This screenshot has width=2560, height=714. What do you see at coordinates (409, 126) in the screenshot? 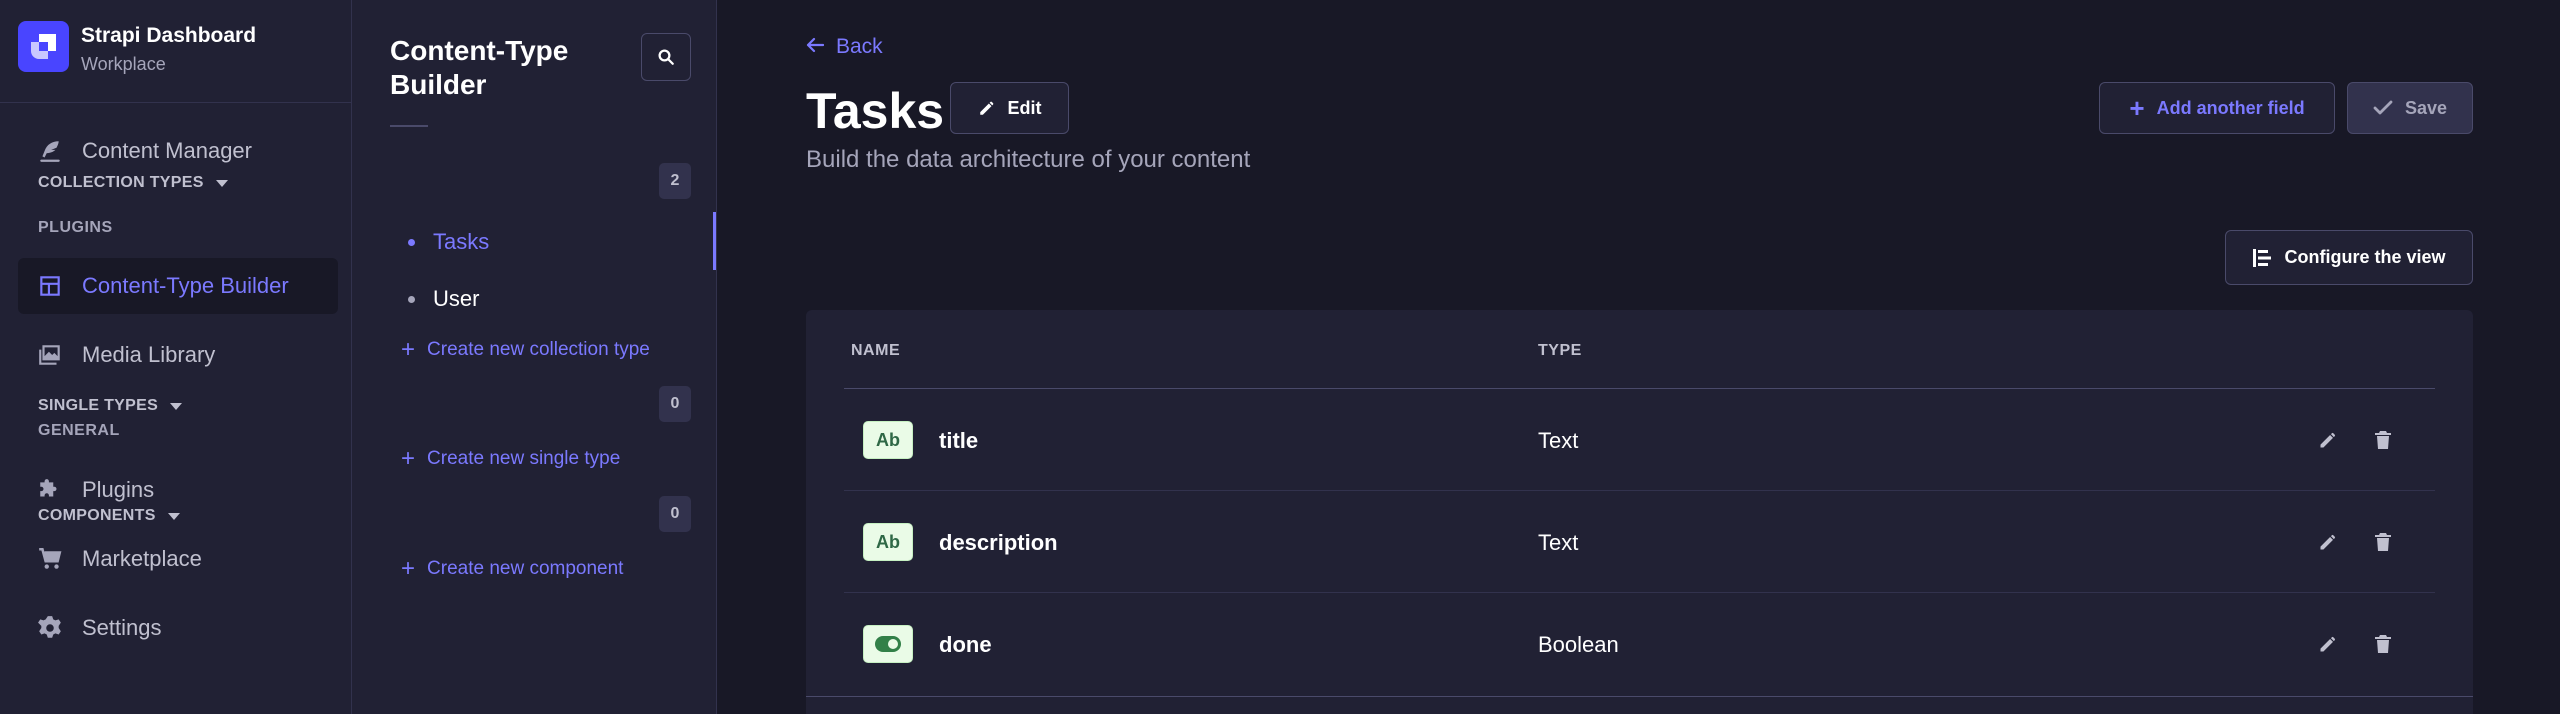
I see `subnav-divider` at bounding box center [409, 126].